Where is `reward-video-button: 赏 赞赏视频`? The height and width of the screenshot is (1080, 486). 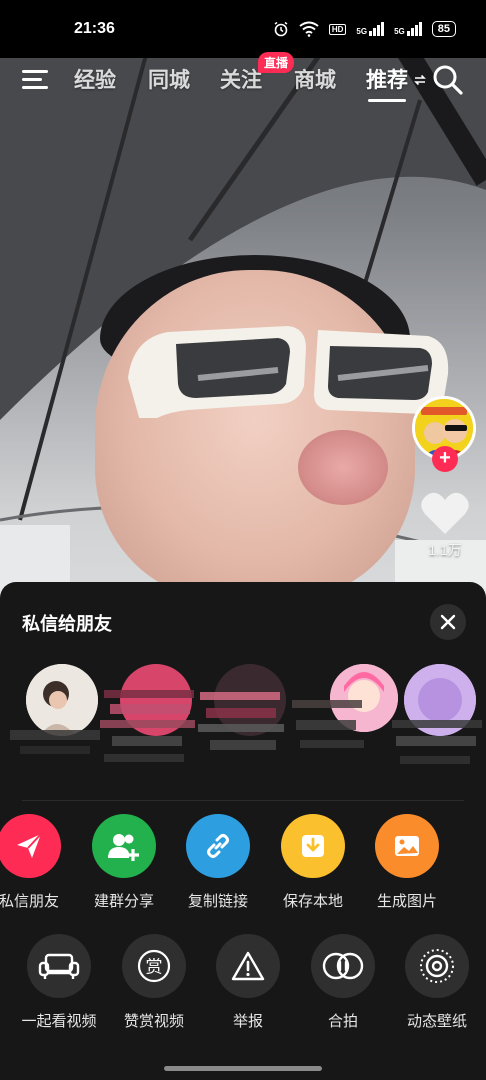
reward-video-button: 赏 赞赏视频 is located at coordinates (154, 982).